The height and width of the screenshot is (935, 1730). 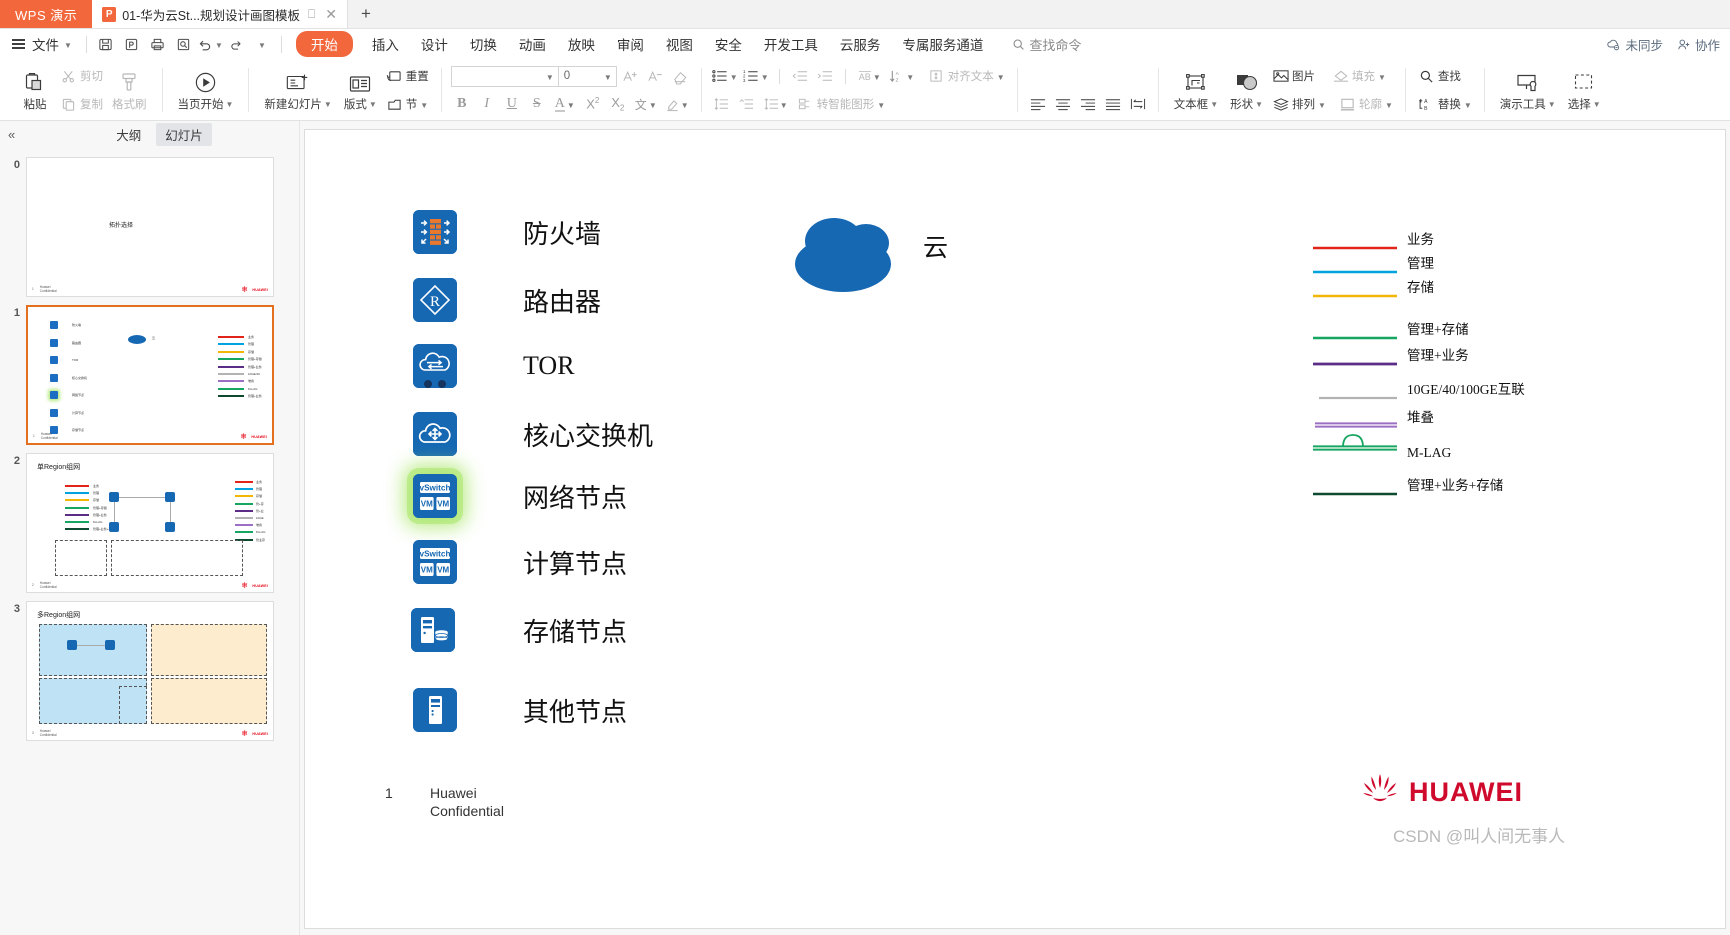 I want to click on legend-item: 管理+业务, so click(x=1419, y=354).